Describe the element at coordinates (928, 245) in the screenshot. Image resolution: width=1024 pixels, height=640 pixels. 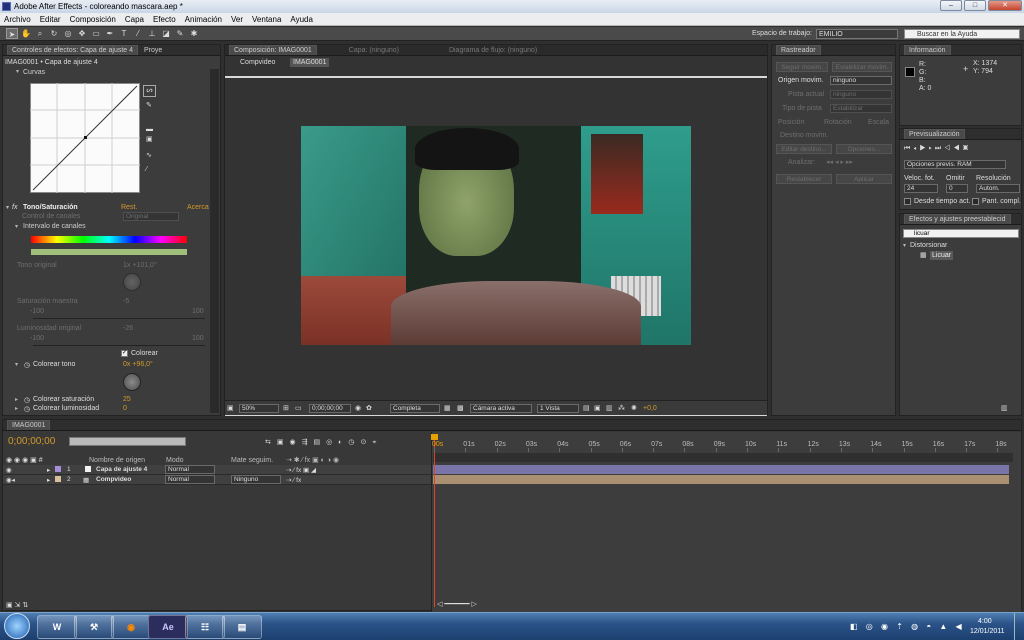
I see `category-distort: Distorsionar` at that location.